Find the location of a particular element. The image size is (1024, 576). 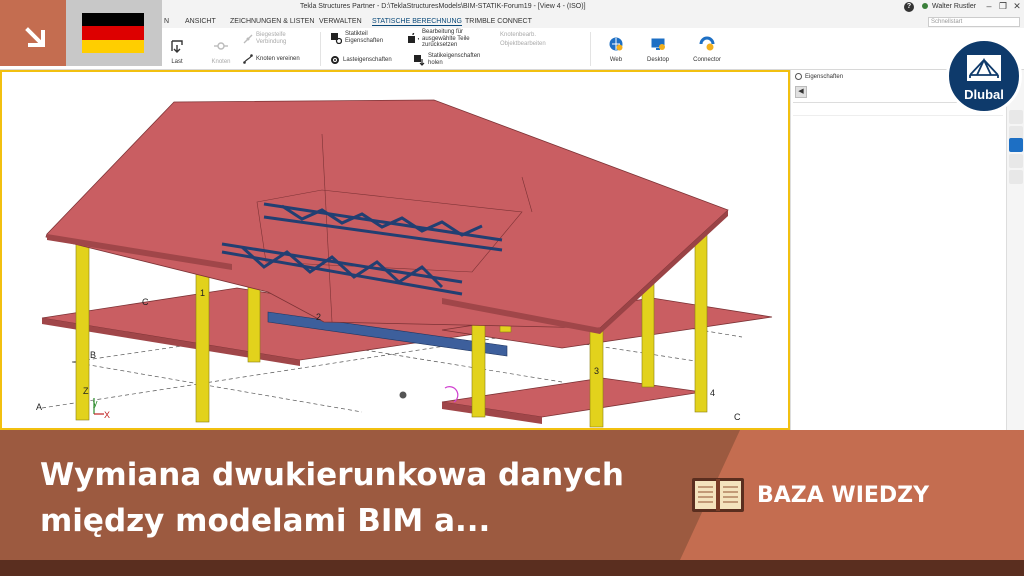

grid-label-c-left: C is located at coordinates (145, 302).